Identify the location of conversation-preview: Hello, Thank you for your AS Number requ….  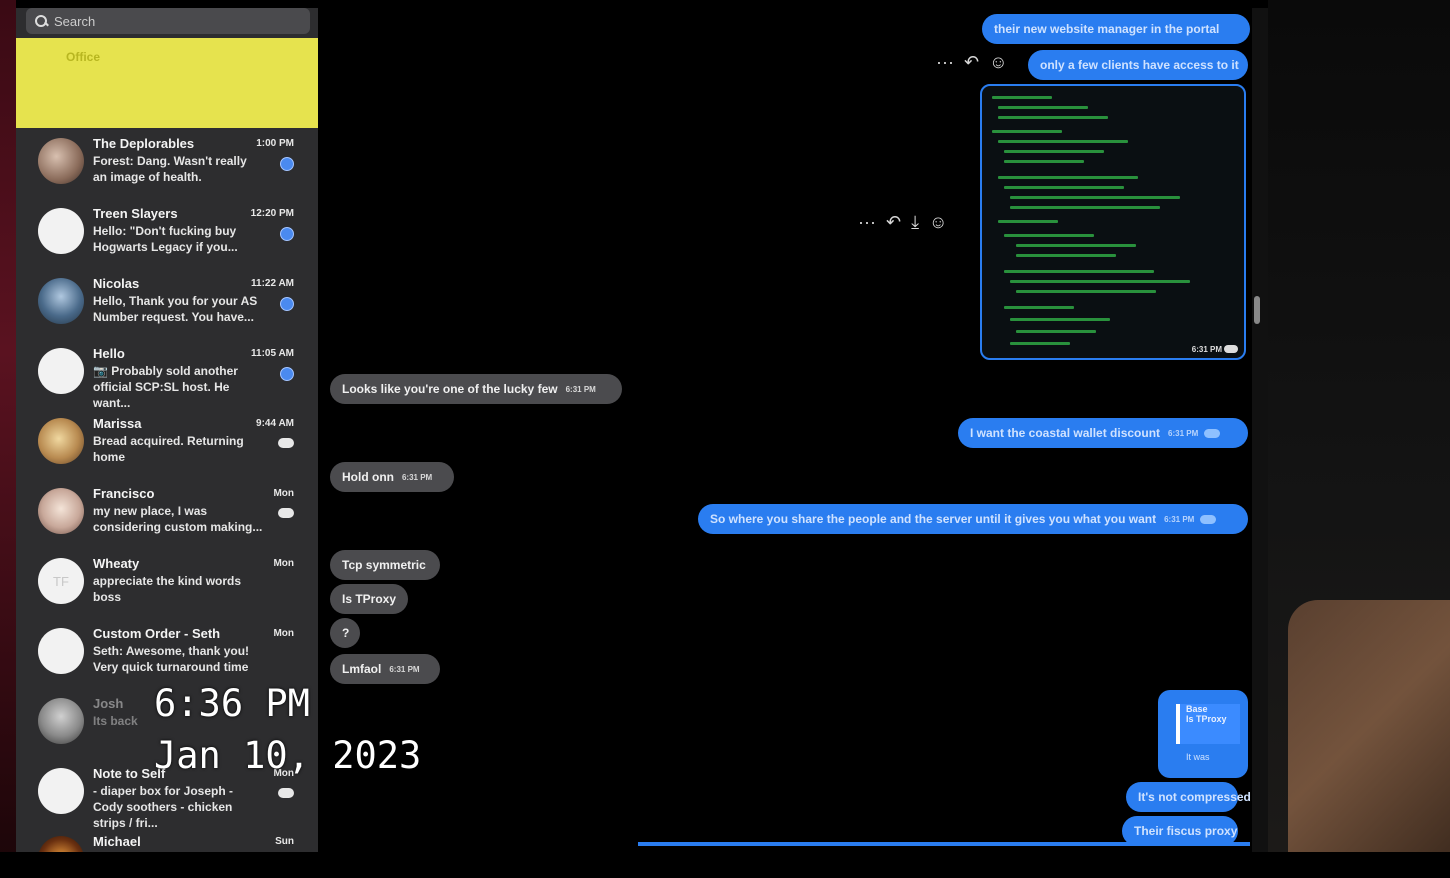
(175, 309).